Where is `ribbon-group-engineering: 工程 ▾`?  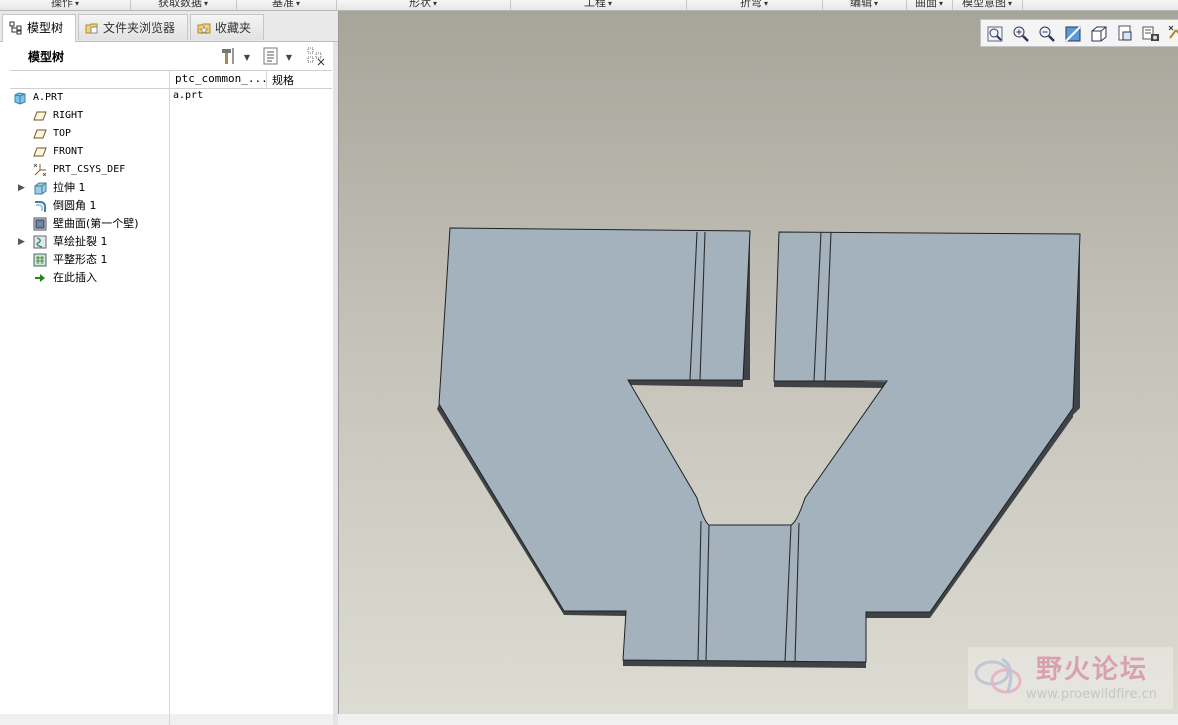
ribbon-group-engineering: 工程 ▾ is located at coordinates (598, 5).